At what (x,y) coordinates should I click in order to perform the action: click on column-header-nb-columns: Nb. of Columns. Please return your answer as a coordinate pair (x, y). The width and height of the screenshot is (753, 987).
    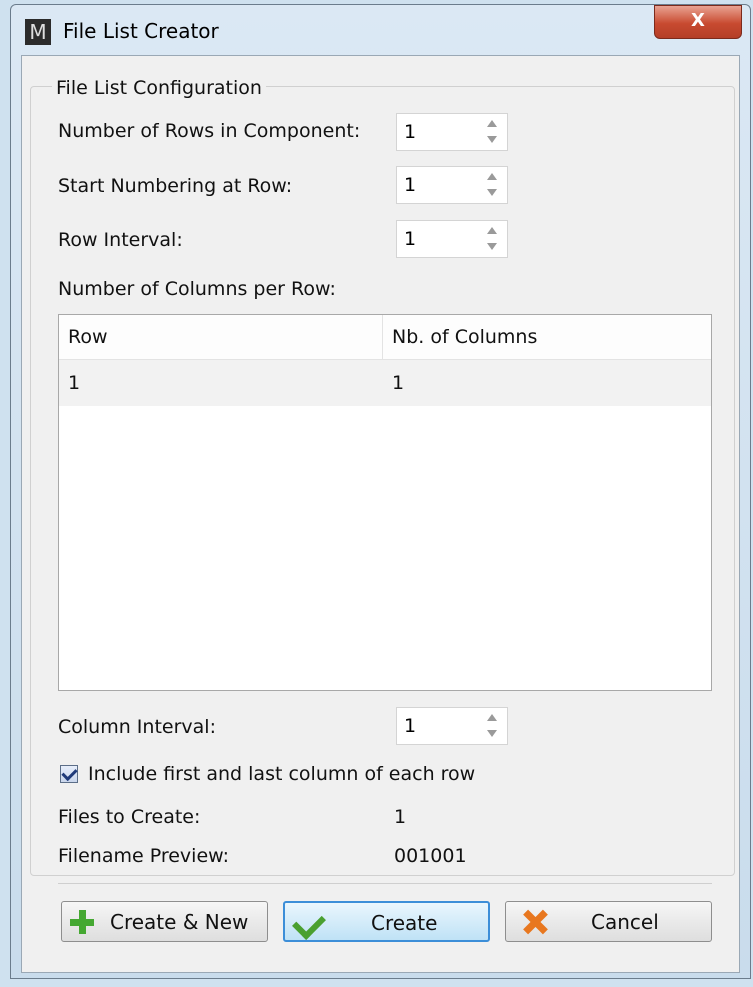
    Looking at the image, I should click on (548, 337).